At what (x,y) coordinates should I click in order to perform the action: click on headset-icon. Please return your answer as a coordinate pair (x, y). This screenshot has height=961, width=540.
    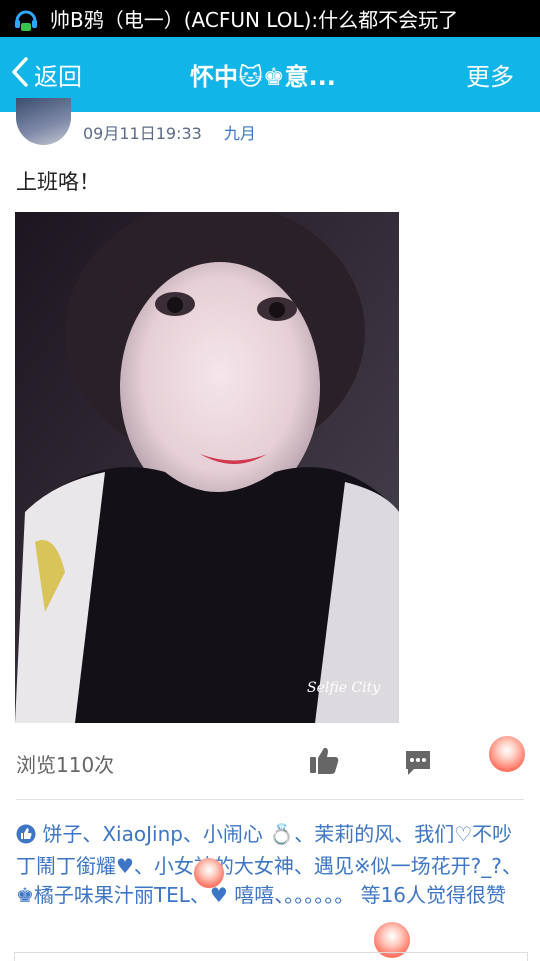
    Looking at the image, I should click on (26, 19).